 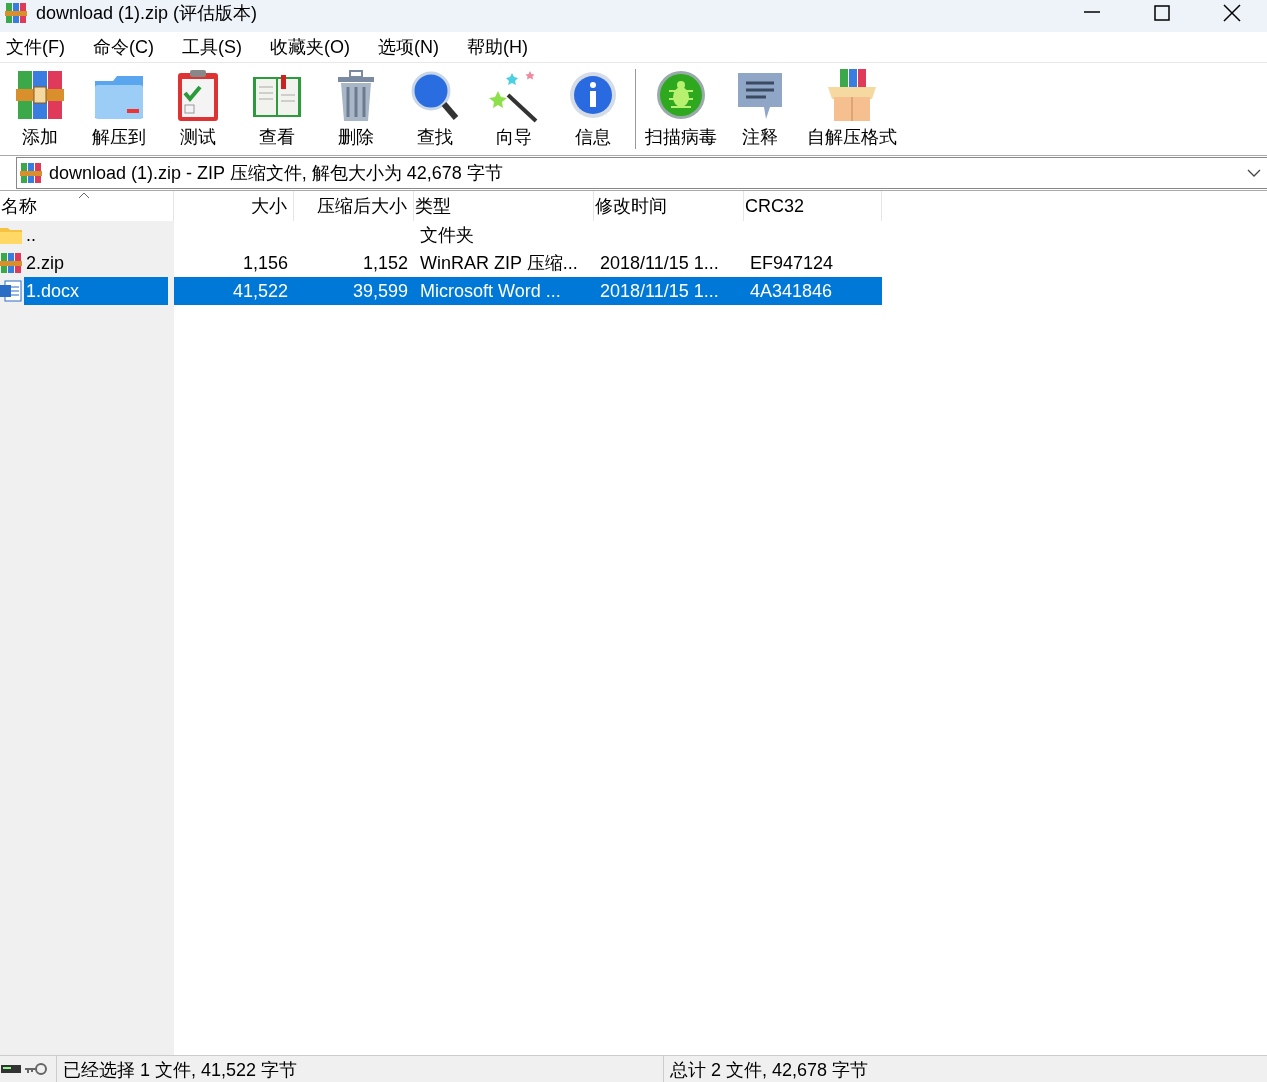 What do you see at coordinates (411, 47) in the screenshot?
I see `menu-item: 选项(N)` at bounding box center [411, 47].